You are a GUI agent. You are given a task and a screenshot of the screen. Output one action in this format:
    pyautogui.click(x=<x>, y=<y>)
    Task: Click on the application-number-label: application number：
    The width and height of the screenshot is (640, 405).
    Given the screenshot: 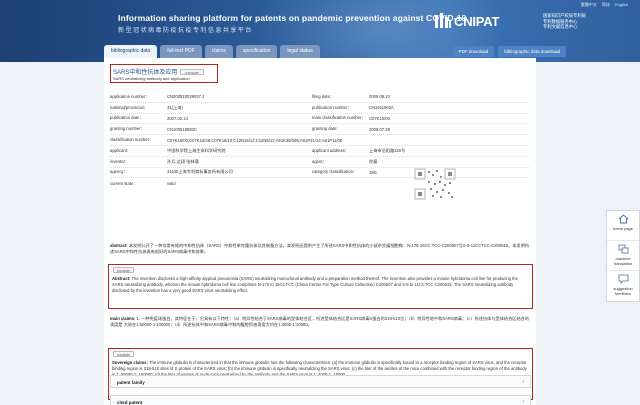 What is the action you would take?
    pyautogui.click(x=130, y=96)
    